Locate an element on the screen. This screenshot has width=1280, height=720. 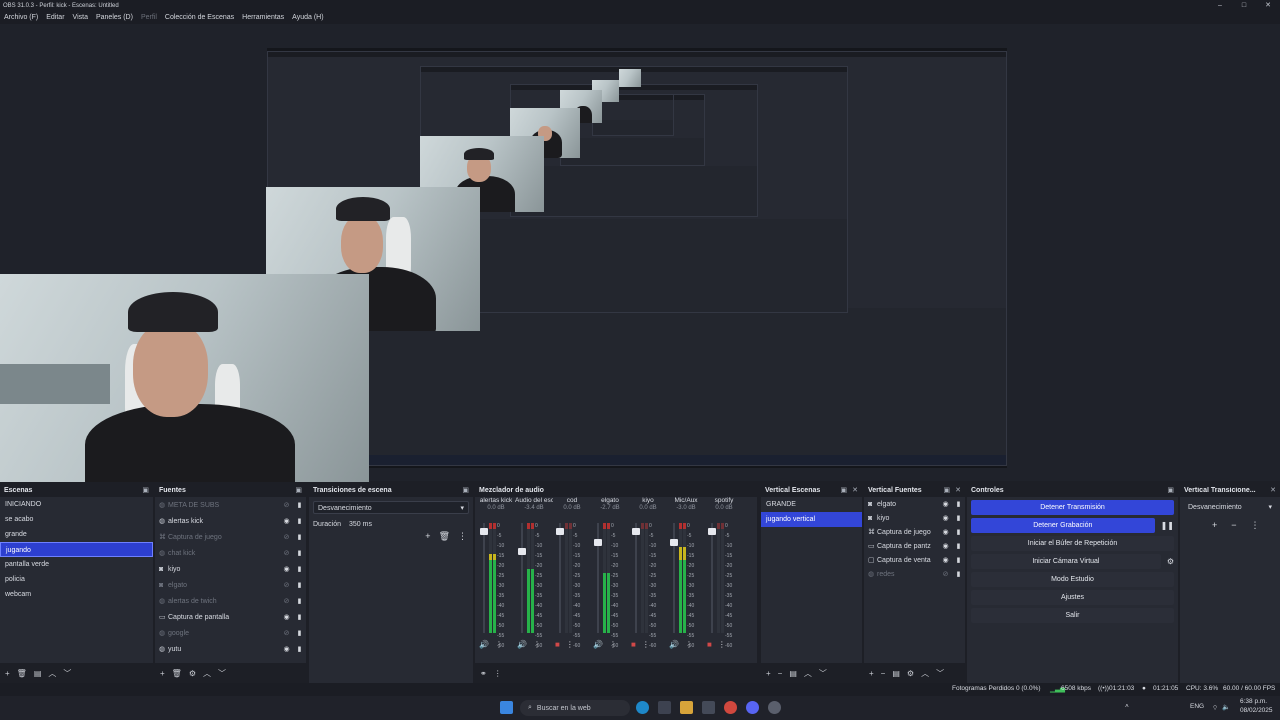
vertical-transition-select: Desvanecimiento ▾ is located at coordinates (1230, 507).